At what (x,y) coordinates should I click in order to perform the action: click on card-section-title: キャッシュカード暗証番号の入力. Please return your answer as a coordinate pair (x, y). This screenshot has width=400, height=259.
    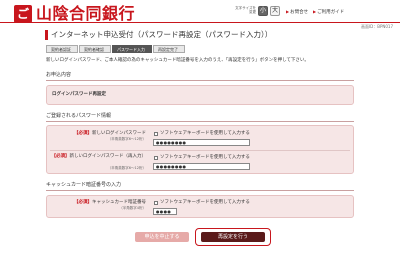
    Looking at the image, I should click on (84, 185).